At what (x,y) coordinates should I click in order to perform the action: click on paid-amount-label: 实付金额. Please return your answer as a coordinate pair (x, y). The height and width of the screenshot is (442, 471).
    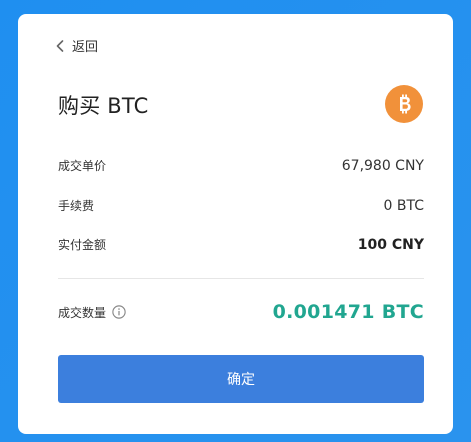
    Looking at the image, I should click on (82, 245).